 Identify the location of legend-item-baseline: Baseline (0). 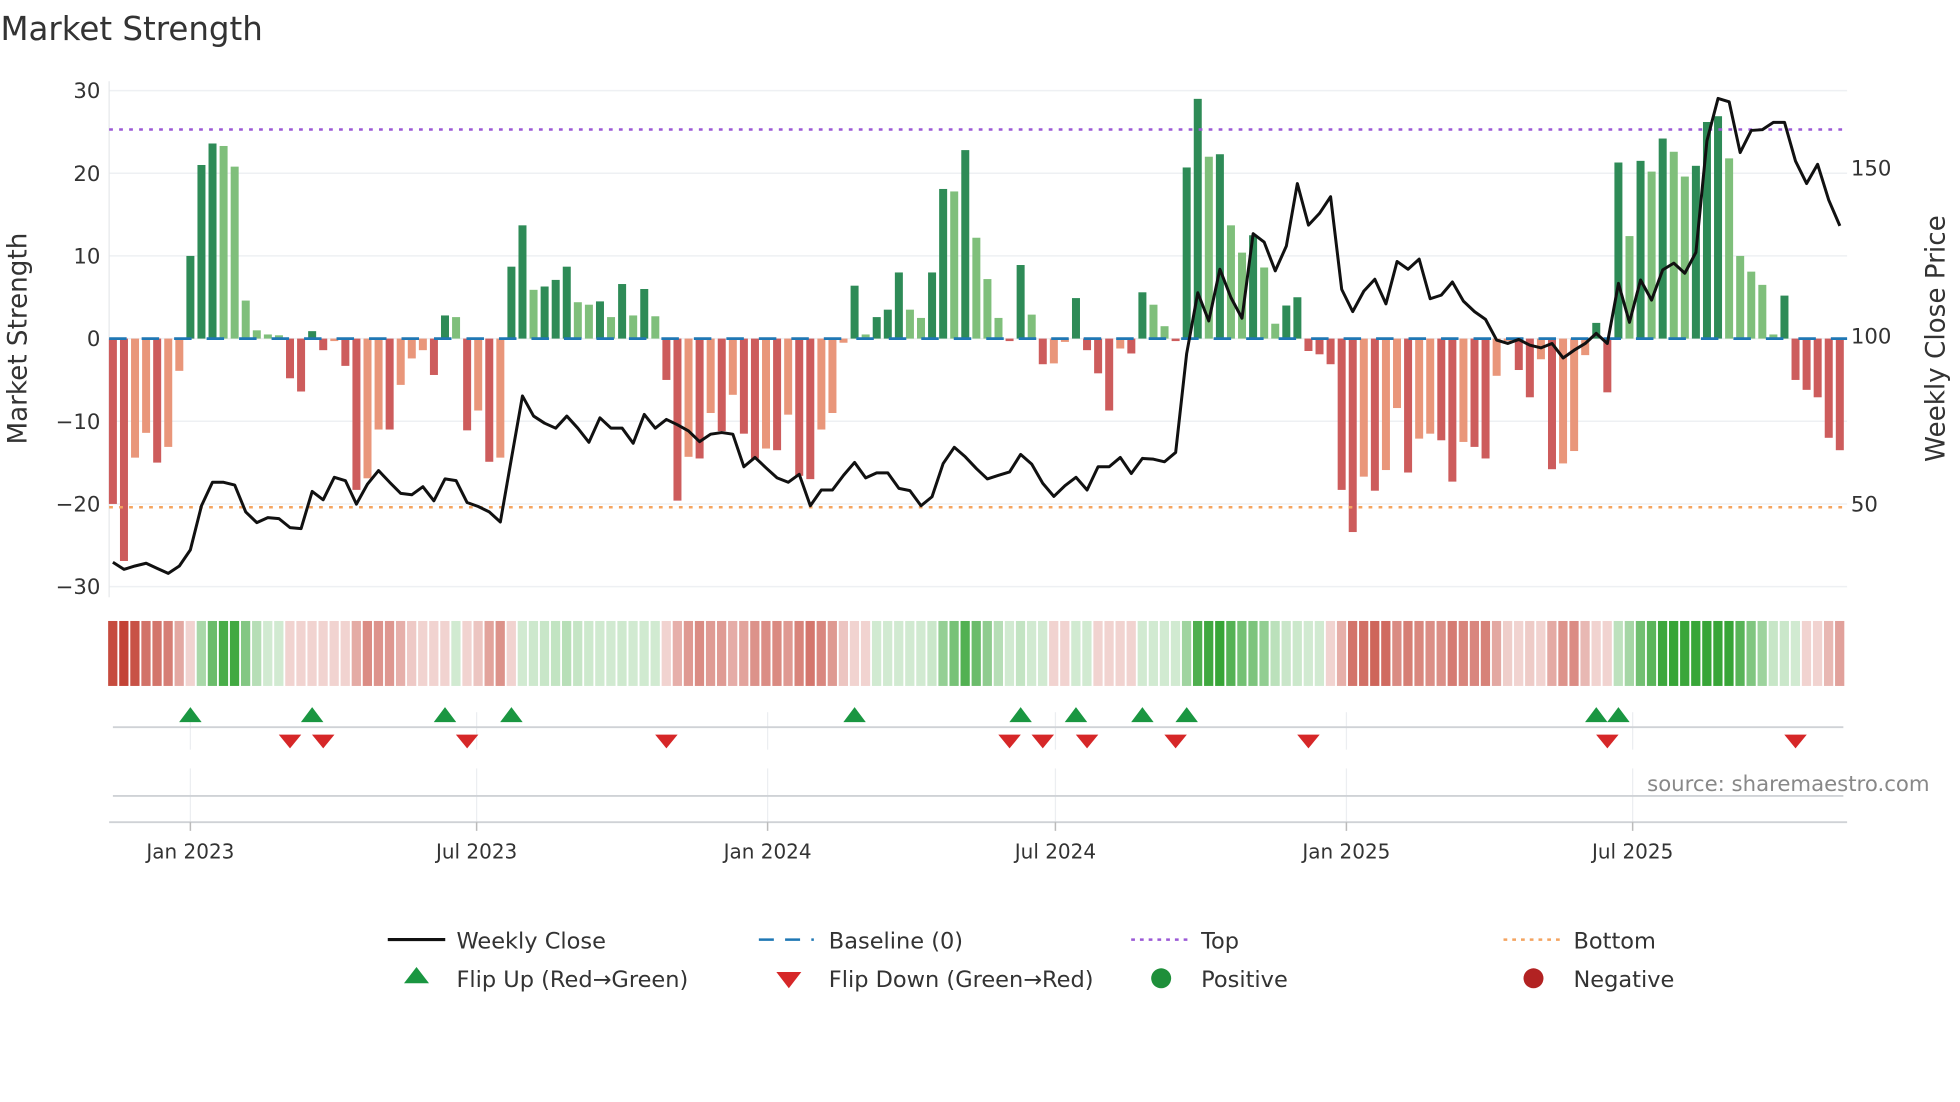
(860, 941).